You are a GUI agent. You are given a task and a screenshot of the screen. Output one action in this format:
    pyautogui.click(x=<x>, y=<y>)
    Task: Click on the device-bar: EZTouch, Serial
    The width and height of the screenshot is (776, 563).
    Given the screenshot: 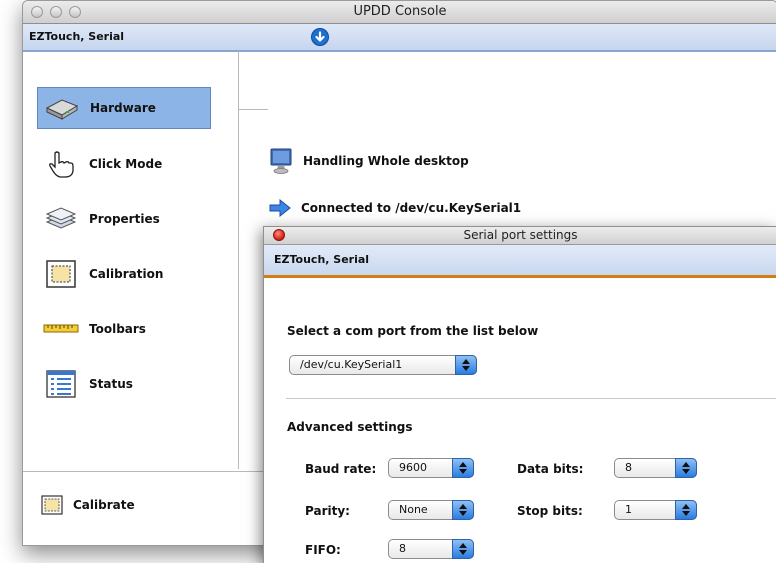 What is the action you would take?
    pyautogui.click(x=399, y=38)
    